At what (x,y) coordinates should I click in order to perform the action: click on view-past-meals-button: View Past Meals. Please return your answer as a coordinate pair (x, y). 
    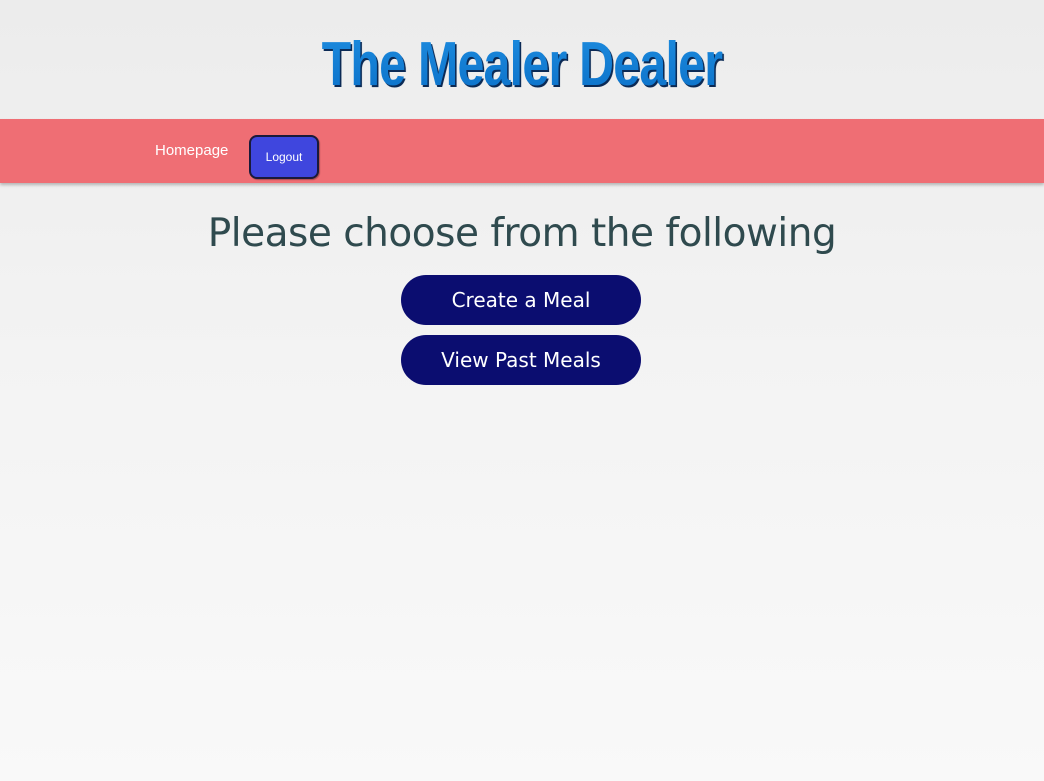
    Looking at the image, I should click on (521, 360).